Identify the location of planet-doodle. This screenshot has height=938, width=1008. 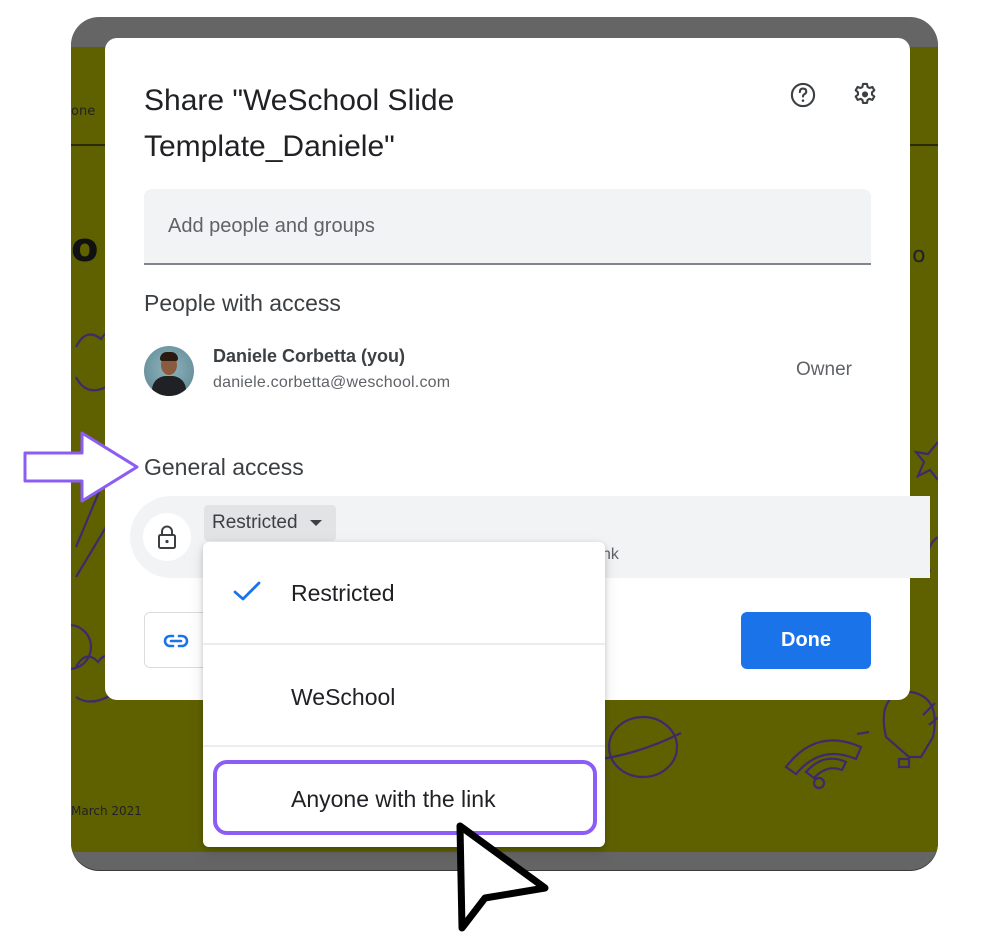
(643, 747).